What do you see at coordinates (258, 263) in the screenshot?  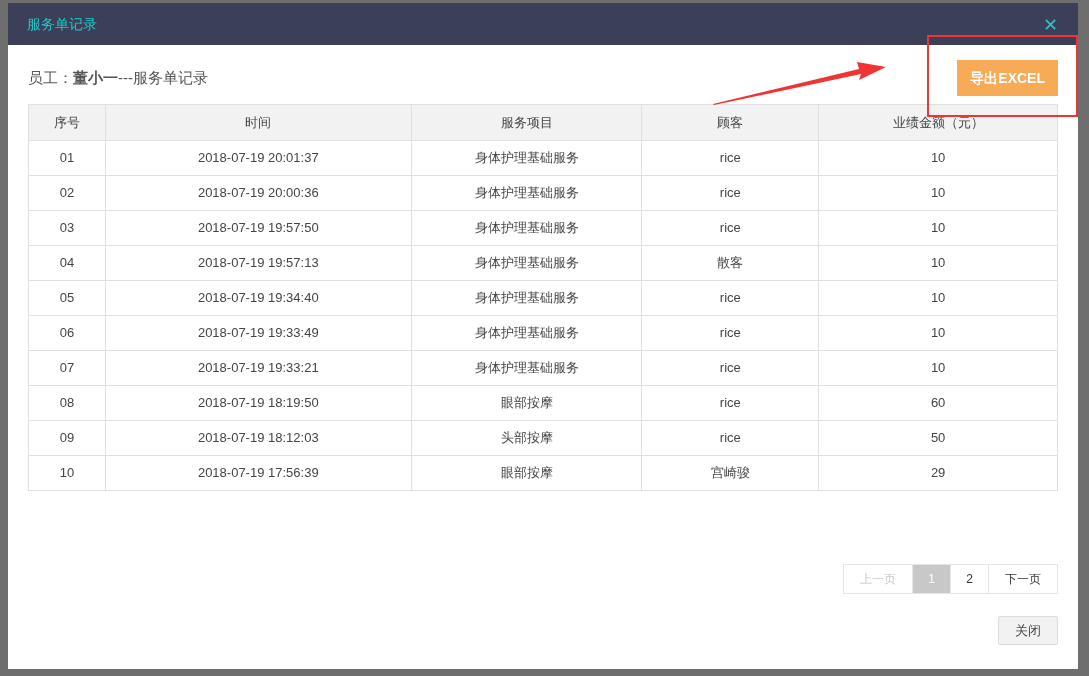 I see `table-cell: 2018-07-19 19:57:13` at bounding box center [258, 263].